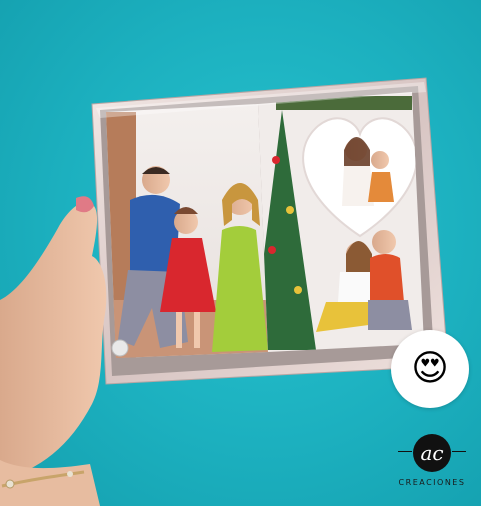 Image resolution: width=481 pixels, height=506 pixels. I want to click on hand, so click(53, 351).